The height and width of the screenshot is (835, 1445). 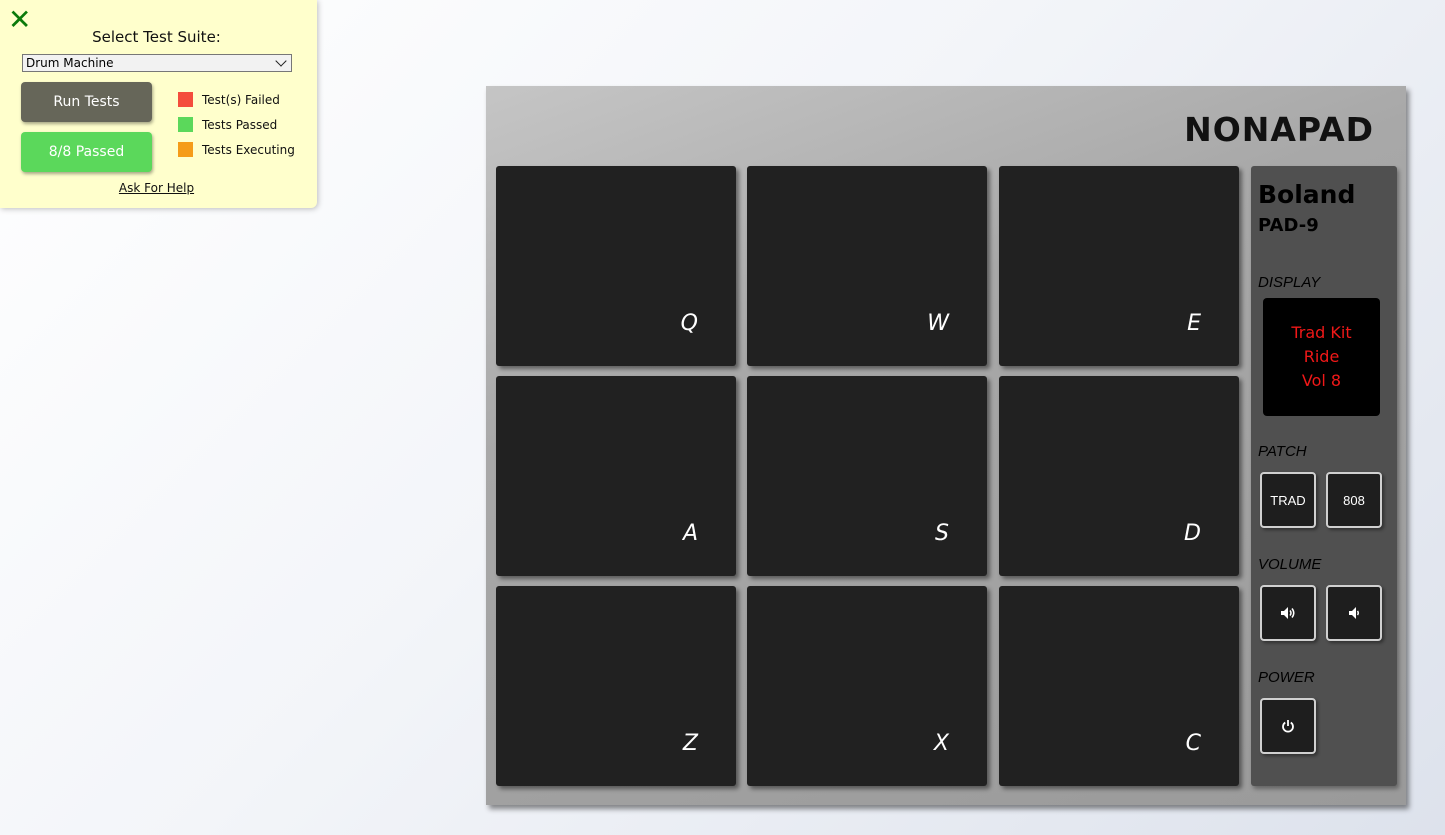 I want to click on test-suite-selected-value: Drum Machine, so click(x=70, y=63).